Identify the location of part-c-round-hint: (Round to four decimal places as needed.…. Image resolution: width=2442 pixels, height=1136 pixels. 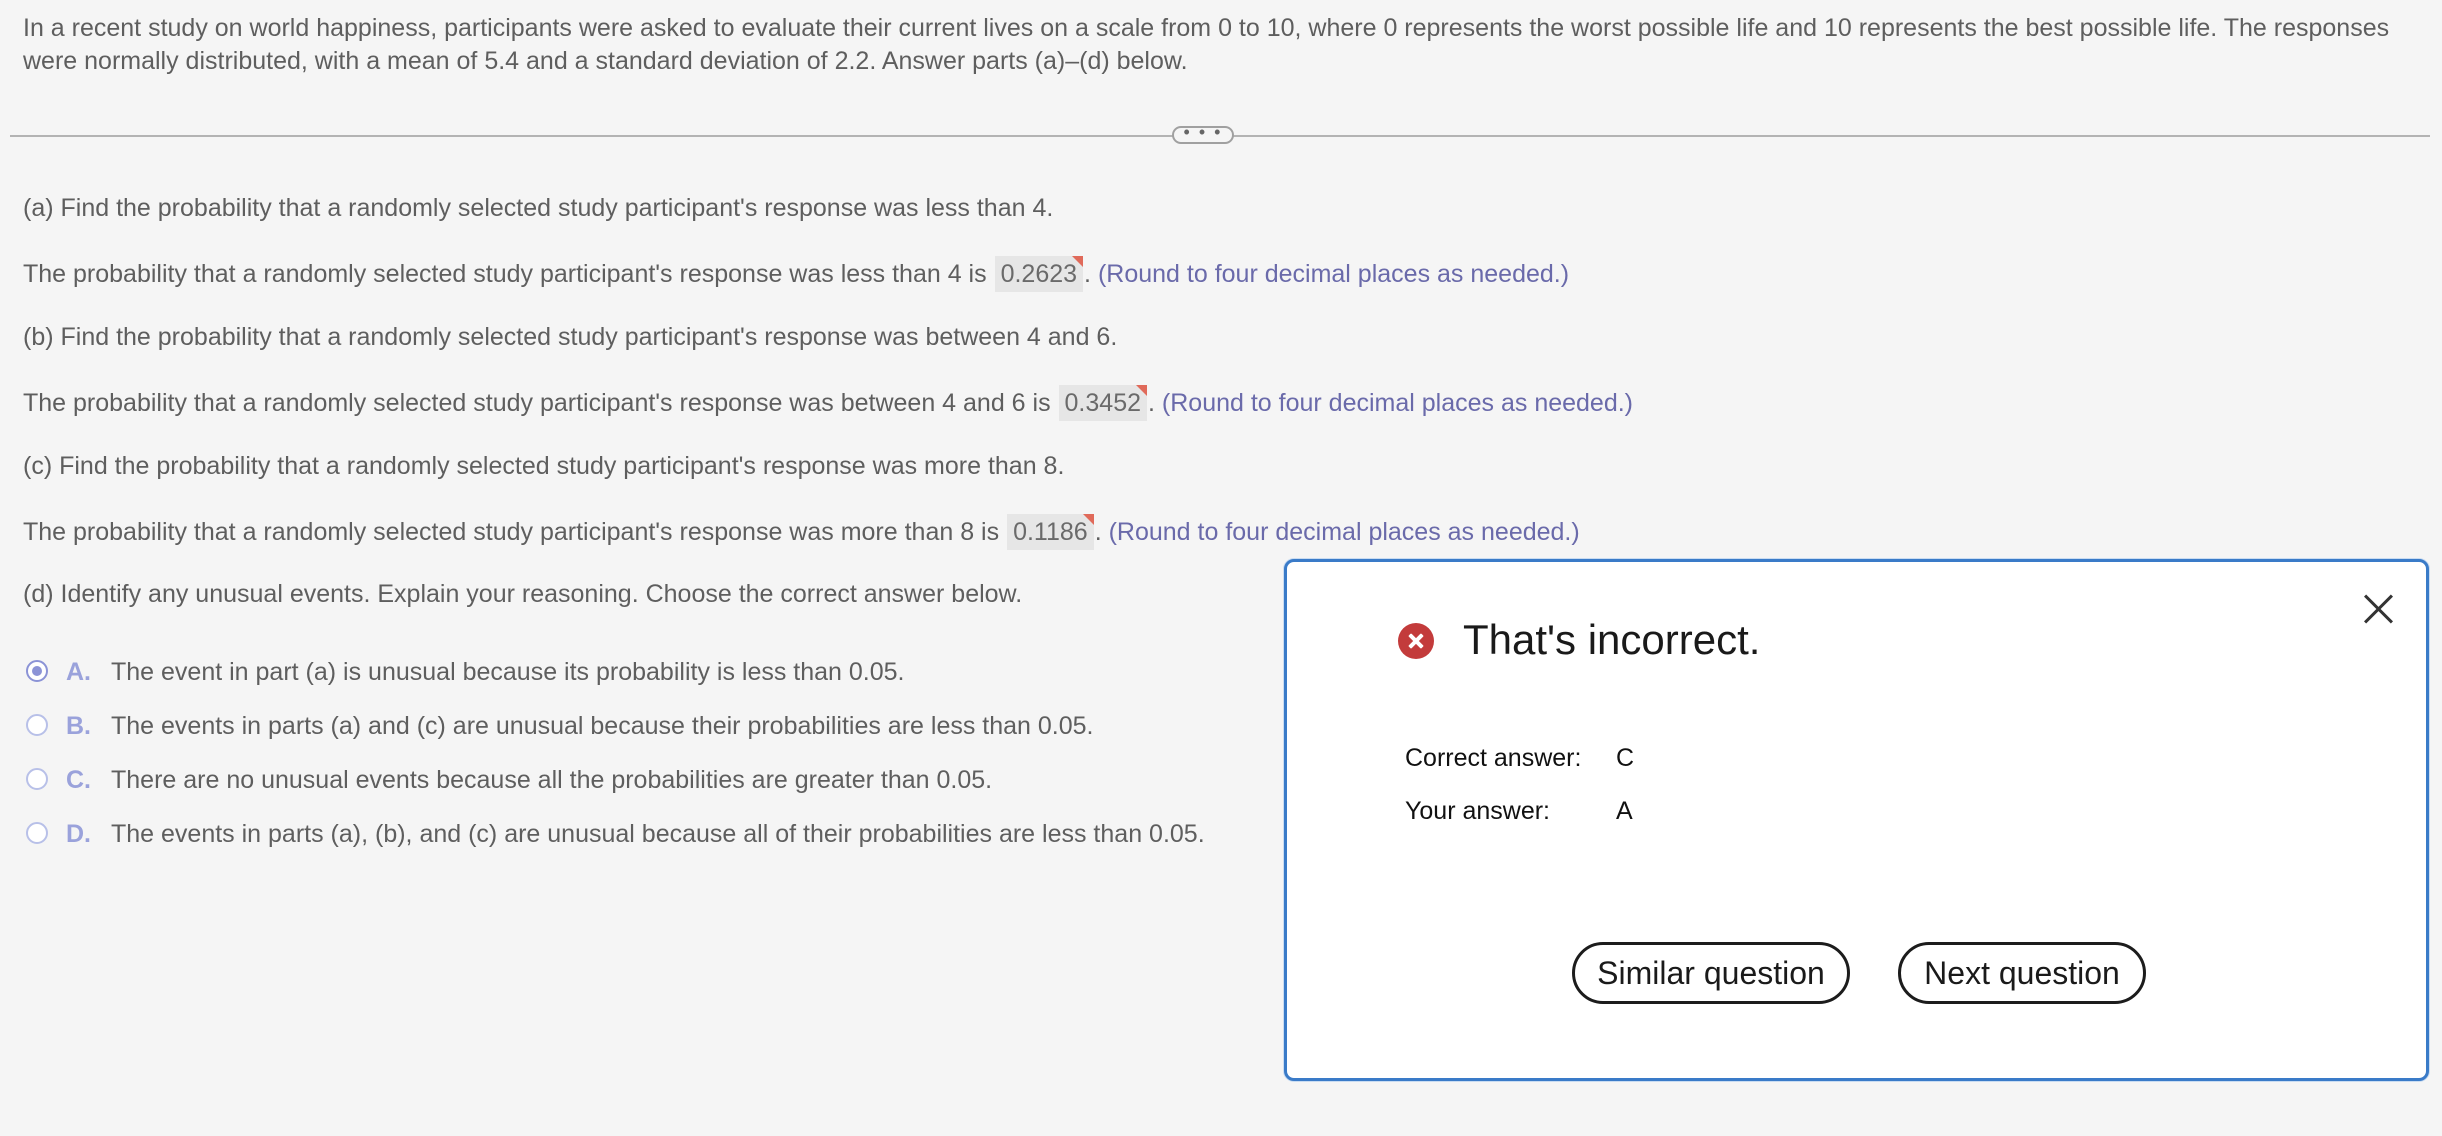
(1344, 532).